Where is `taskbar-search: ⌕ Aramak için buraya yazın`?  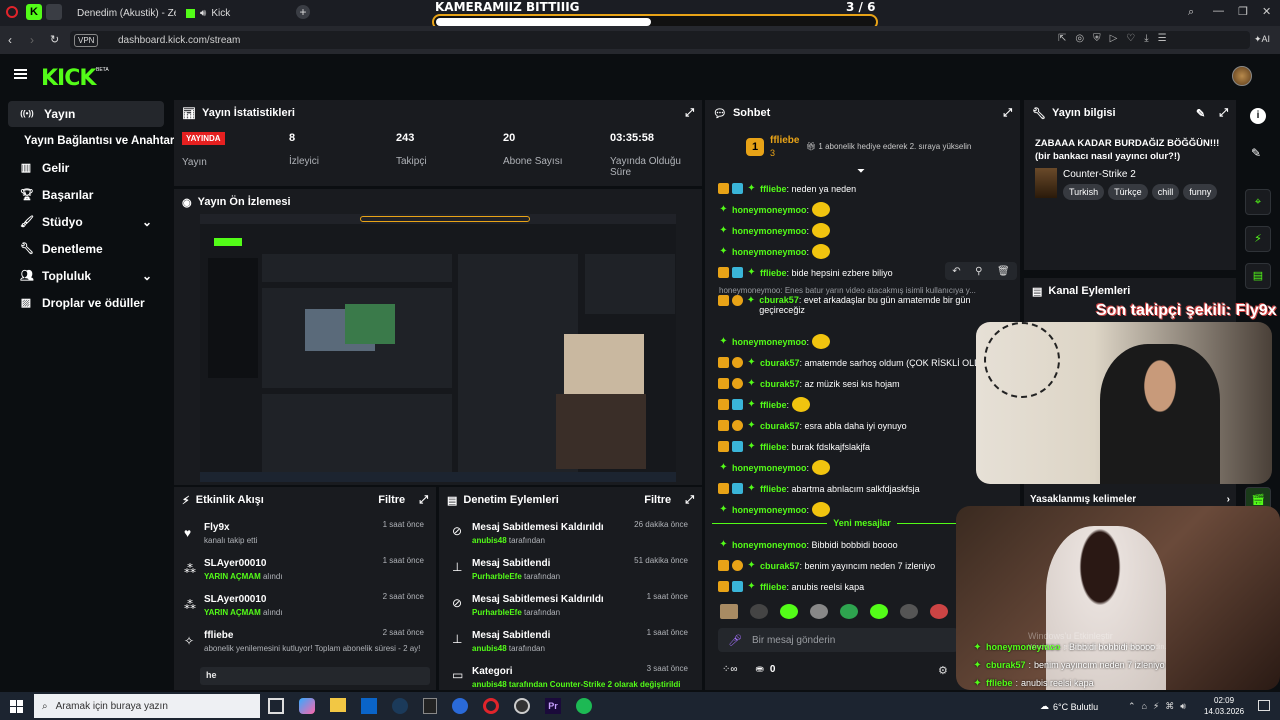
taskbar-search: ⌕ Aramak için buraya yazın is located at coordinates (147, 706).